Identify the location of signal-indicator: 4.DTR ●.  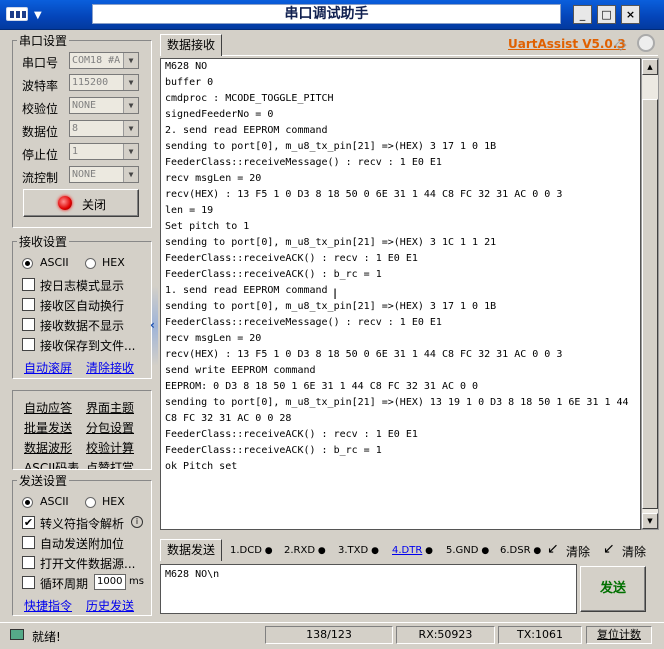
(412, 551).